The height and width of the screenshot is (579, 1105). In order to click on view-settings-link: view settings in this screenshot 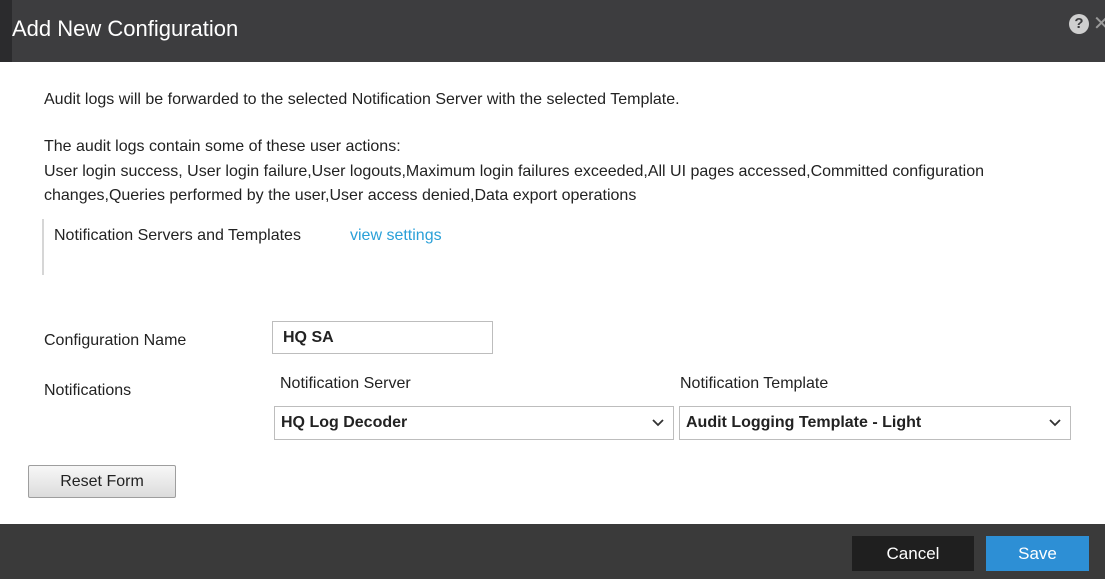, I will do `click(396, 236)`.